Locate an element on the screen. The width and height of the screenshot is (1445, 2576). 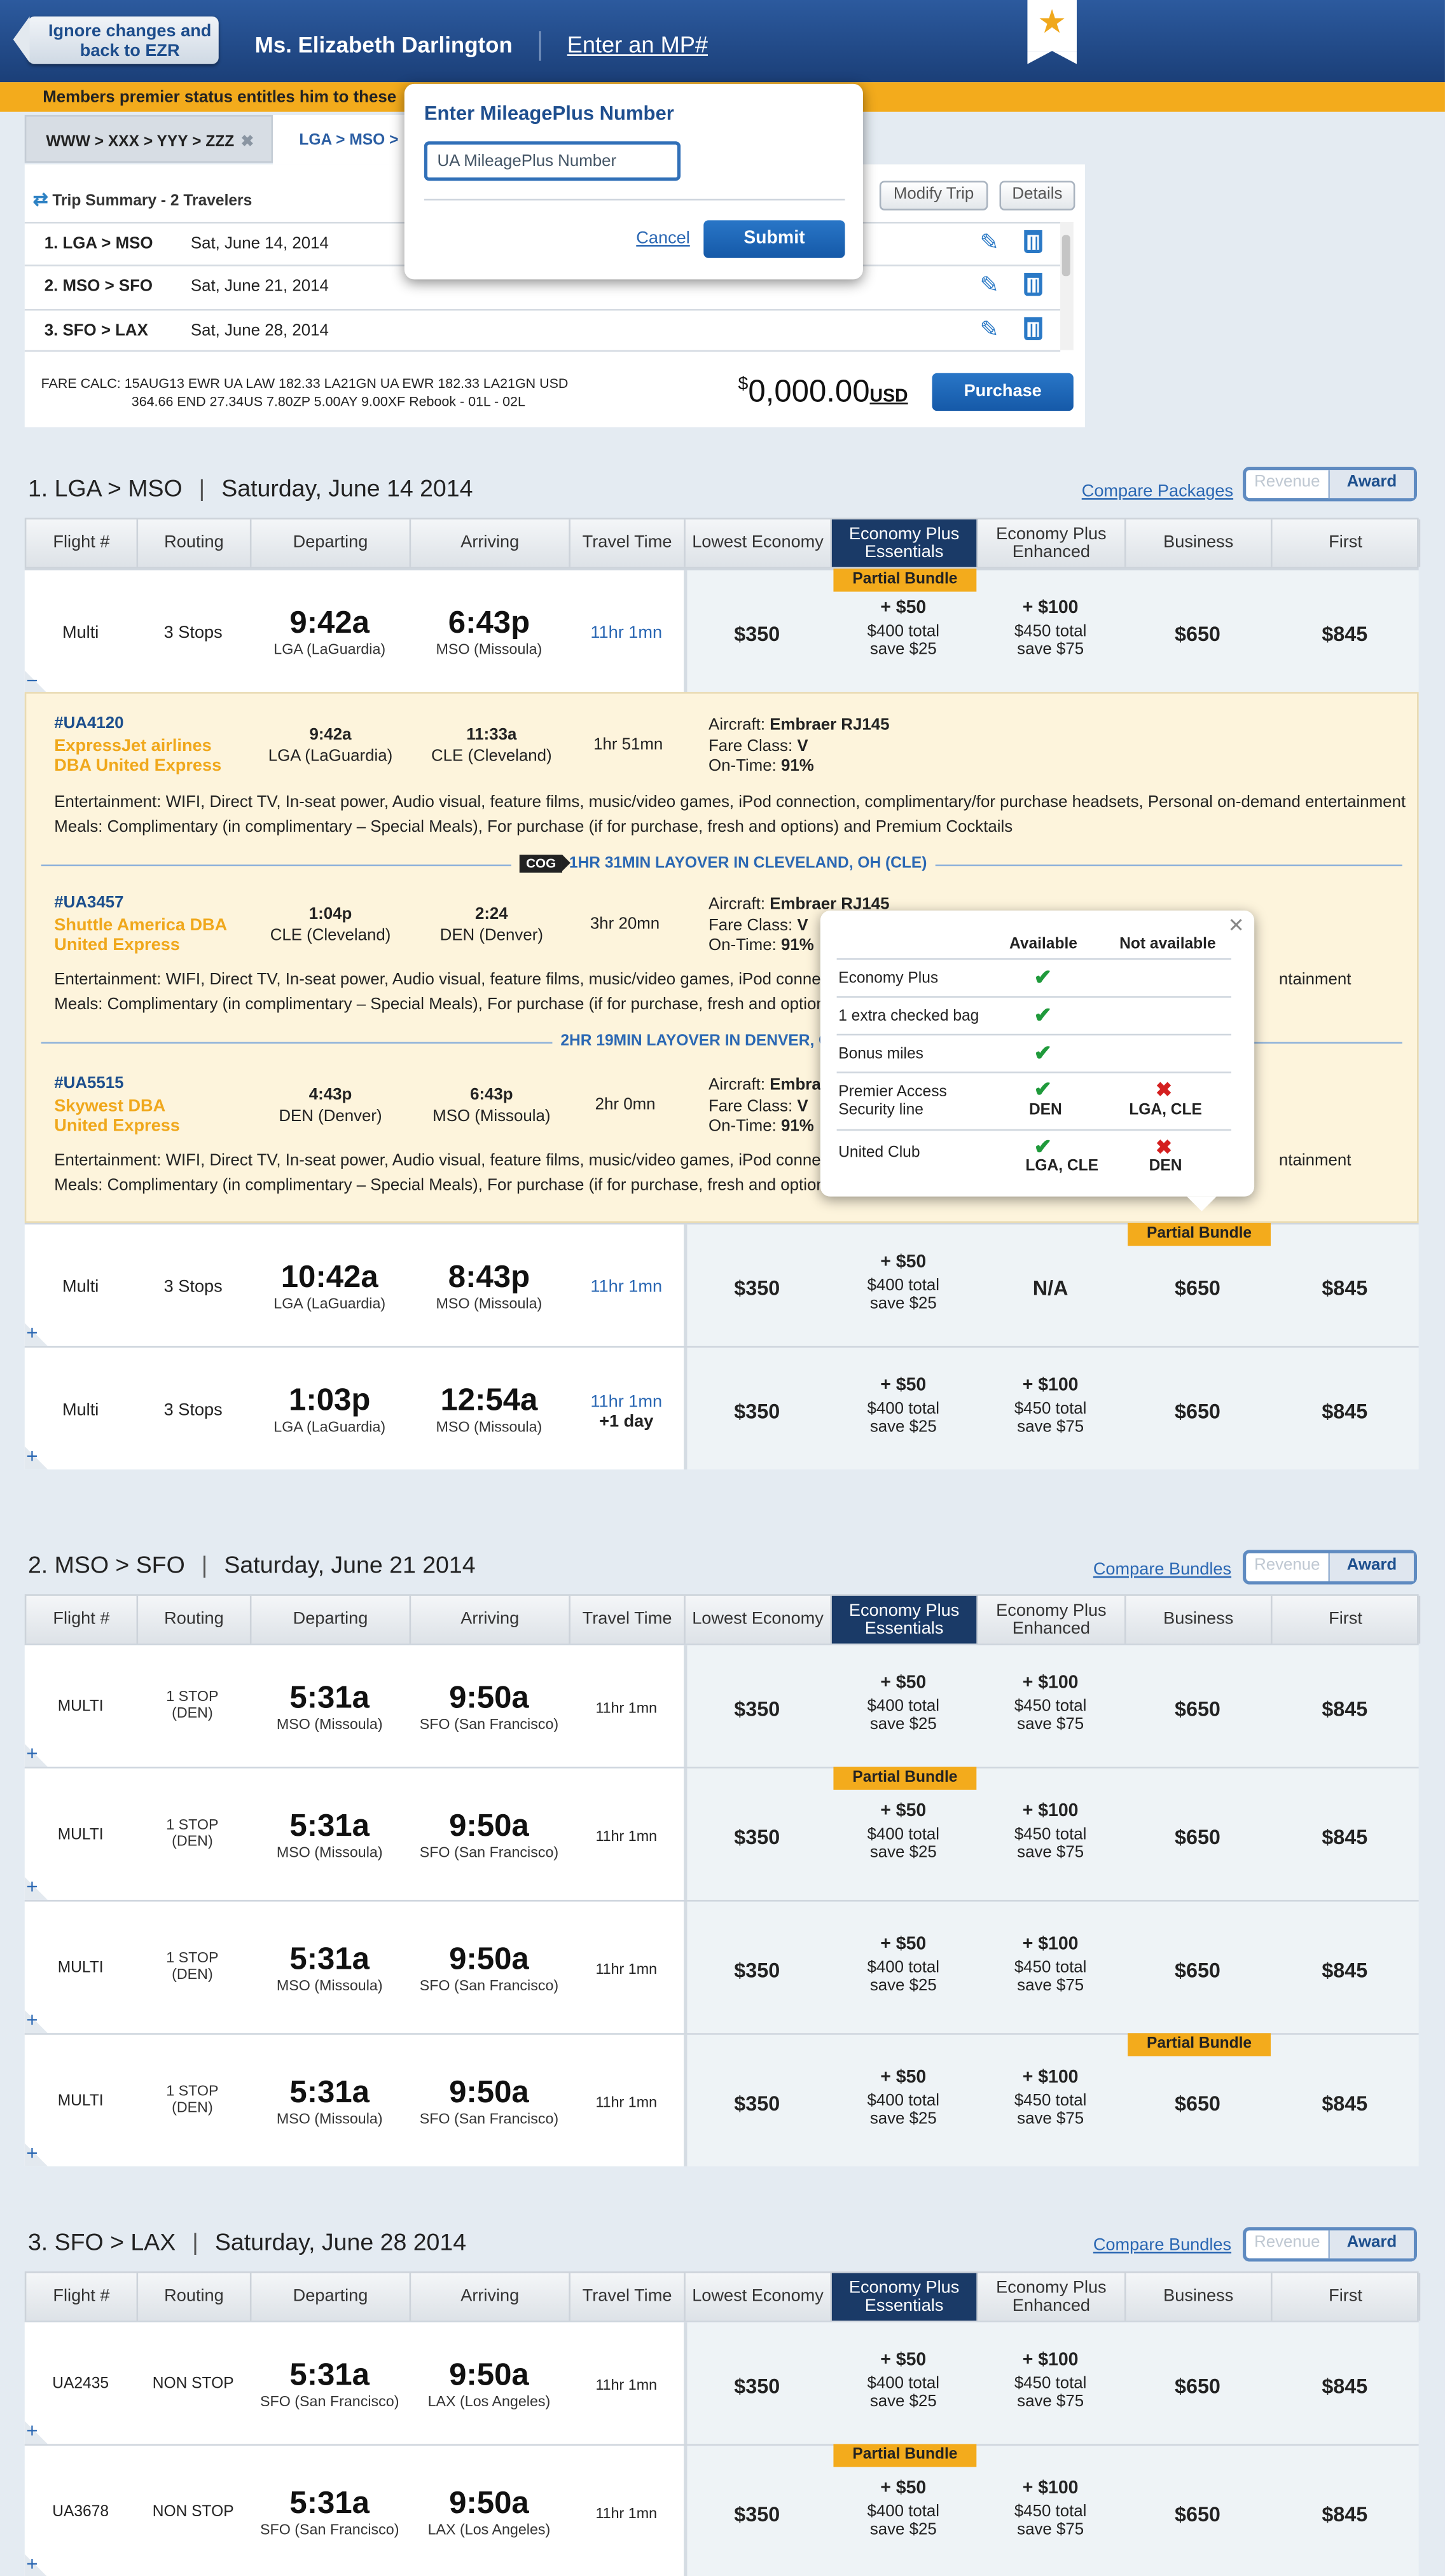
details-button: Details is located at coordinates (1037, 195).